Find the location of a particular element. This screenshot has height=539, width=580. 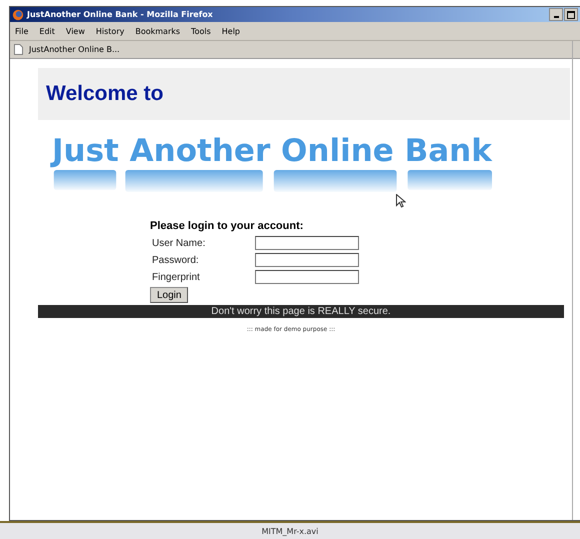

menu-item: Bookmarks is located at coordinates (157, 31).